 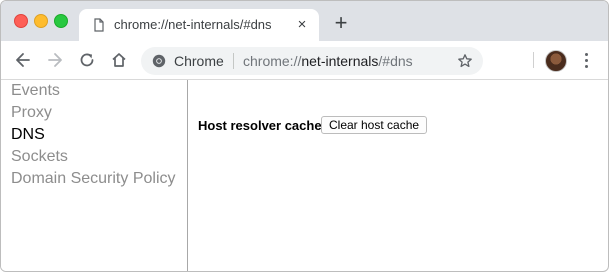 What do you see at coordinates (556, 61) in the screenshot?
I see `profile-avatar` at bounding box center [556, 61].